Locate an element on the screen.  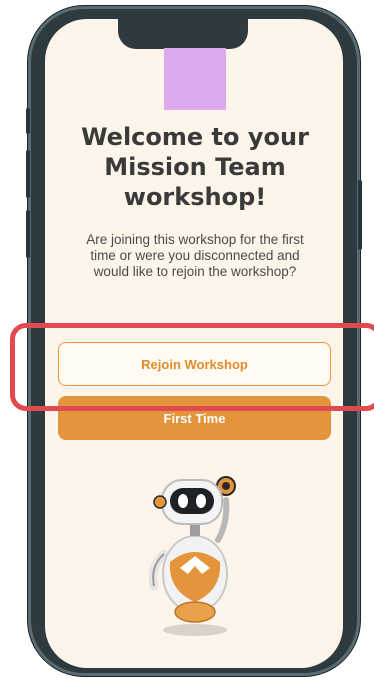
robot-visor is located at coordinates (192, 501).